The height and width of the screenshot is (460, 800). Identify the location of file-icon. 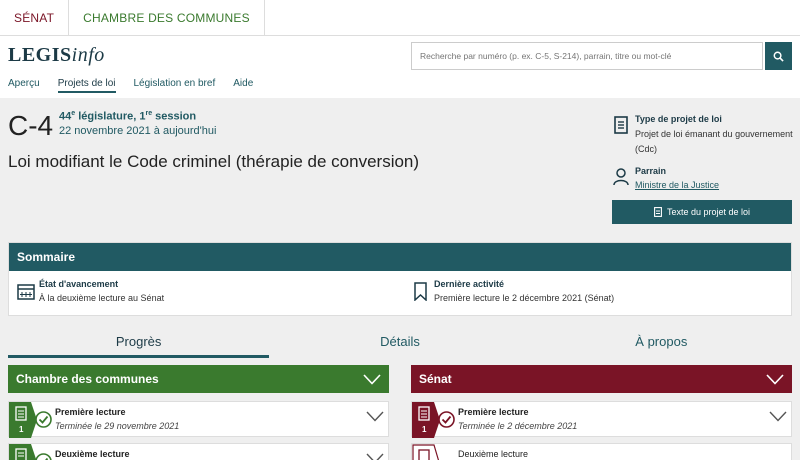
(658, 212).